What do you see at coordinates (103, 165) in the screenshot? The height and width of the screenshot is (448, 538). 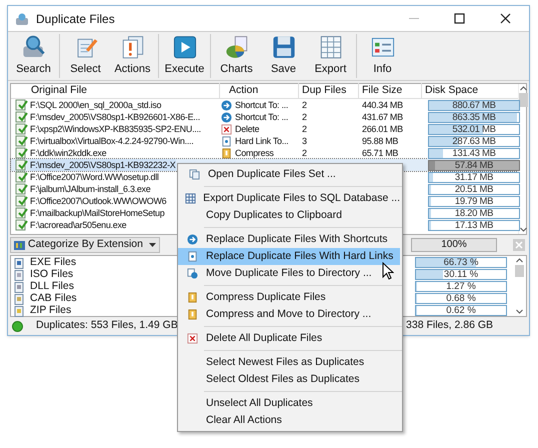 I see `table-cell: F:\msdev_2005\VS80sp1-KB932232-X` at bounding box center [103, 165].